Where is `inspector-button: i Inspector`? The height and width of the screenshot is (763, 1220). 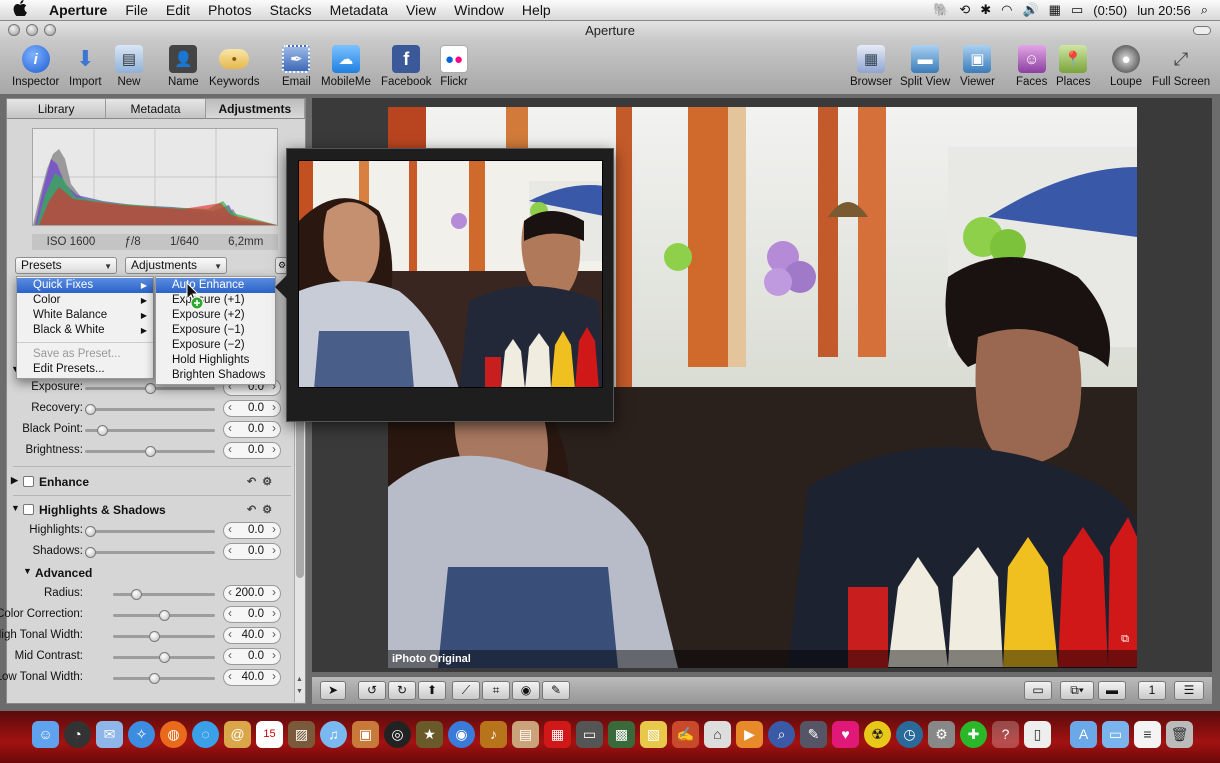
inspector-button: i Inspector is located at coordinates (35, 66).